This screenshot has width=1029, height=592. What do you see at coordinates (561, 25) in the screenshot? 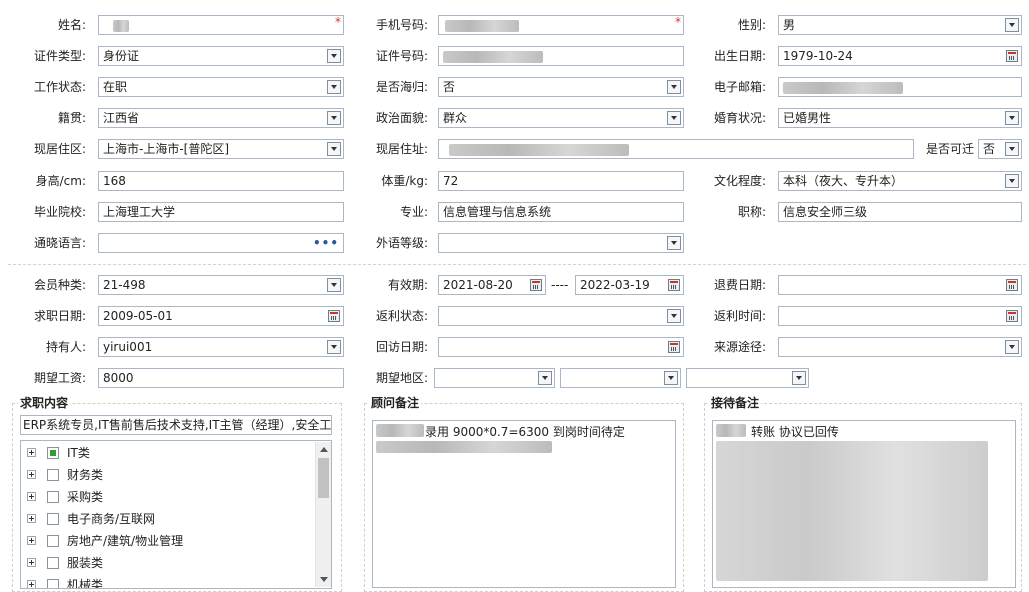
I see `phone-input: *` at bounding box center [561, 25].